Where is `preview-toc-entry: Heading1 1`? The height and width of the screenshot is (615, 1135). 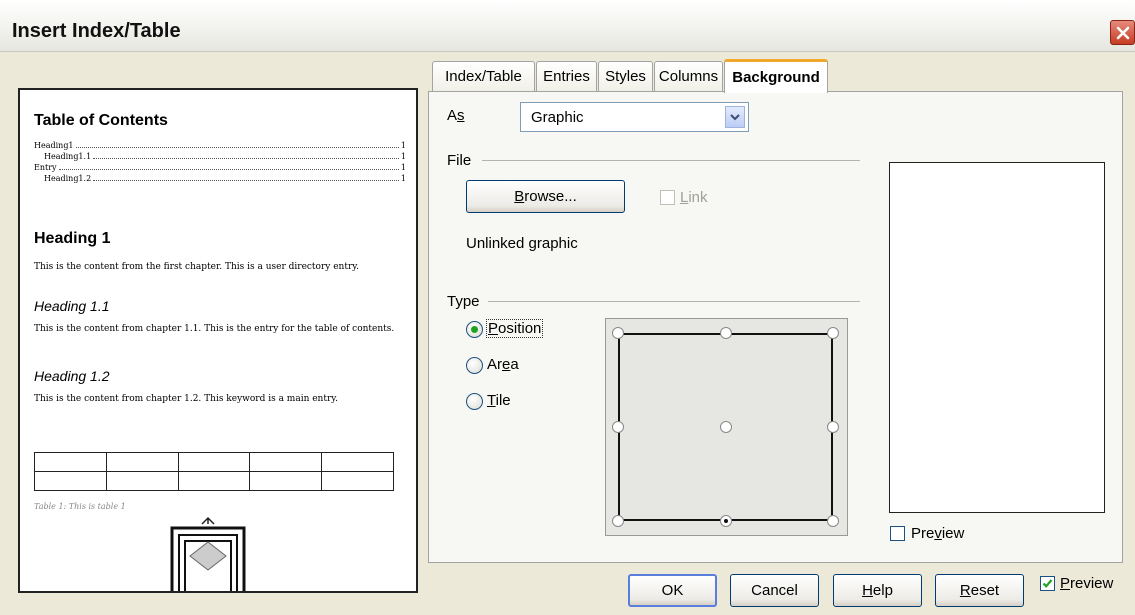 preview-toc-entry: Heading1 1 is located at coordinates (220, 145).